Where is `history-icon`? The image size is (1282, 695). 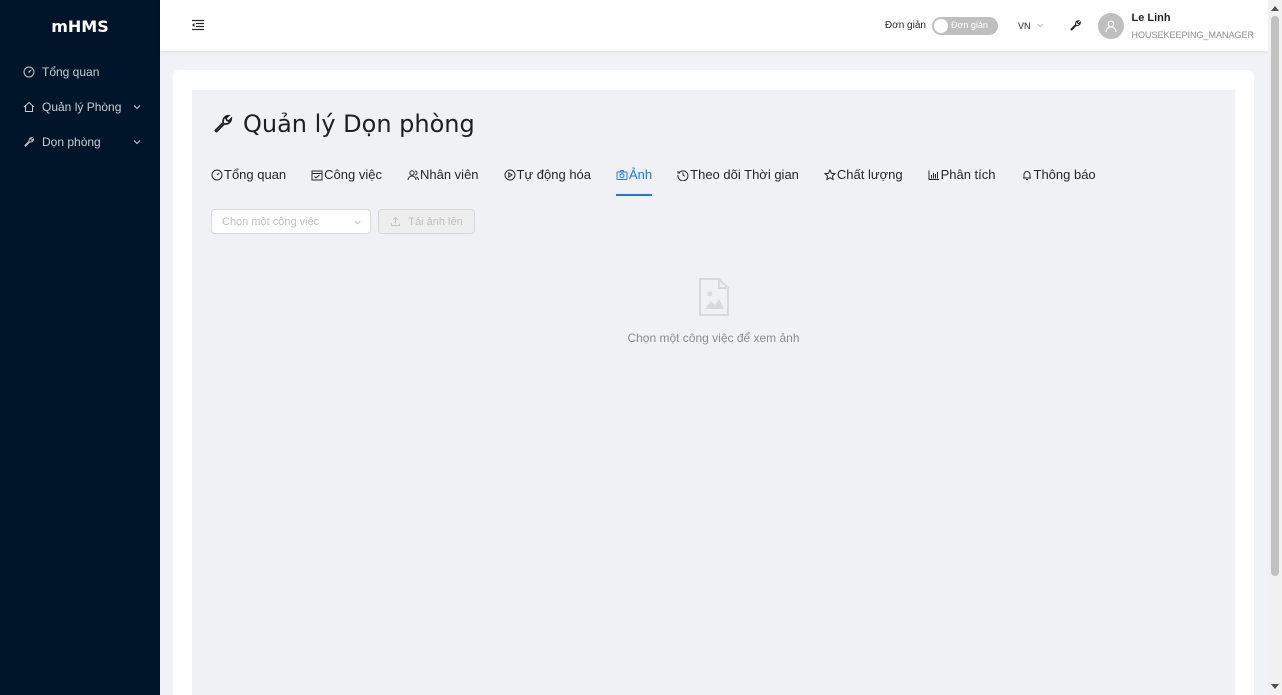
history-icon is located at coordinates (683, 175).